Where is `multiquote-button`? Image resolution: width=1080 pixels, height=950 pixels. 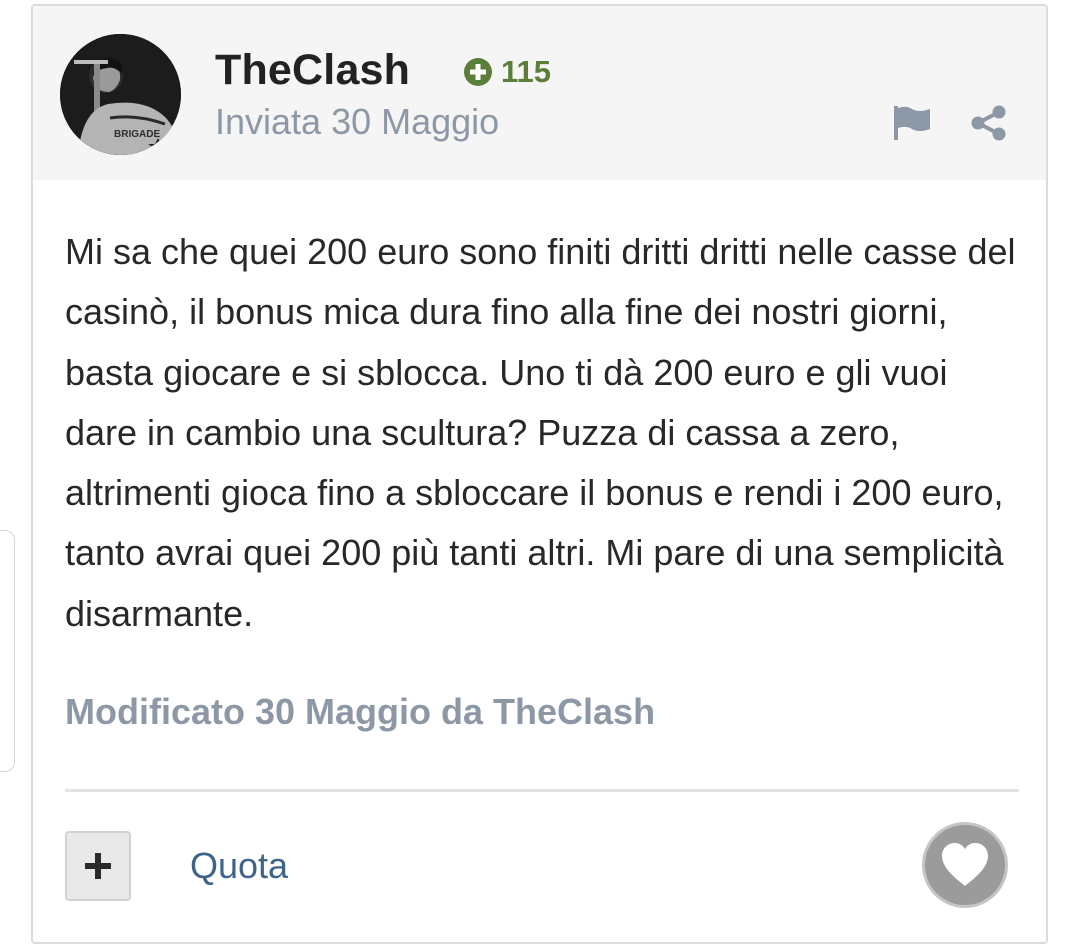
multiquote-button is located at coordinates (98, 866).